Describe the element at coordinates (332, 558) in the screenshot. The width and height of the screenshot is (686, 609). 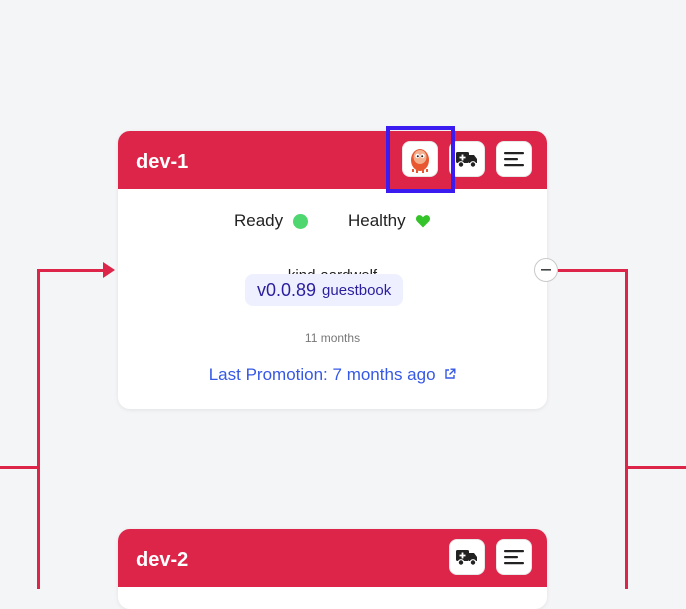
I see `stage-header: dev-2` at that location.